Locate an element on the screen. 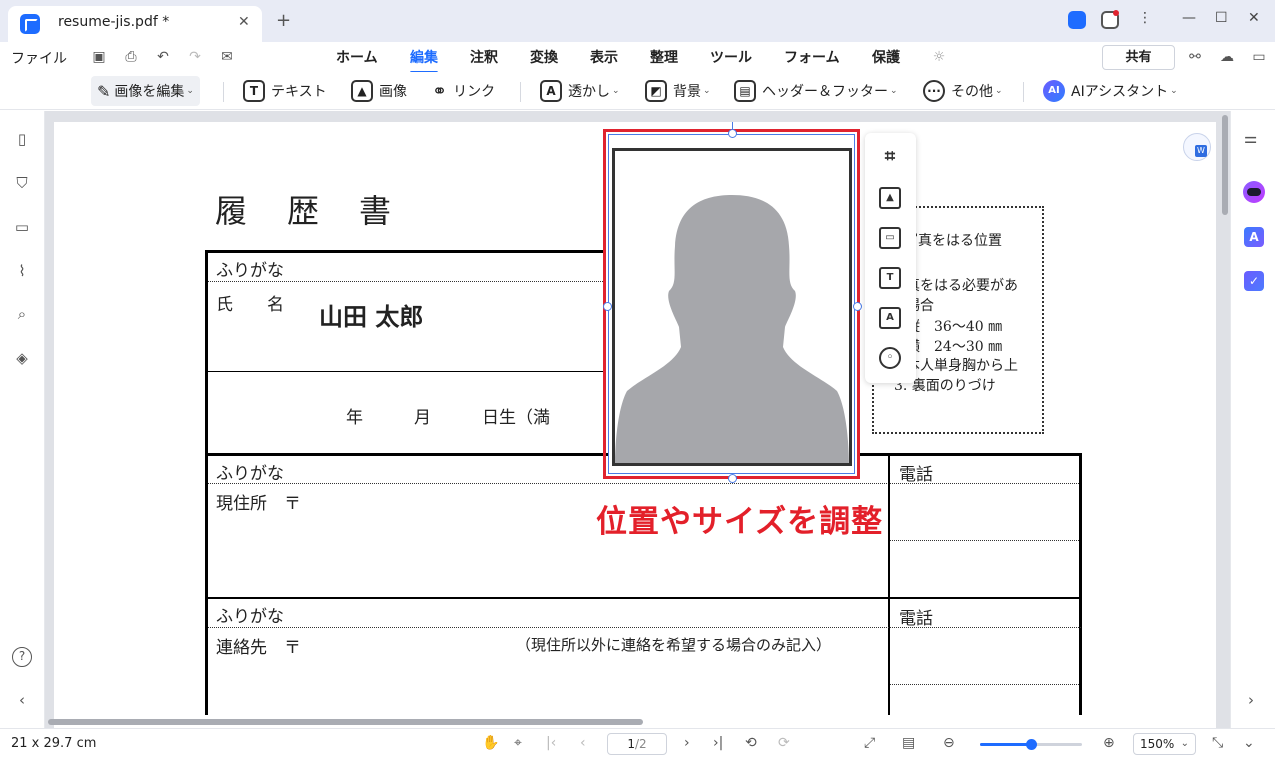 The height and width of the screenshot is (758, 1275). share-button: 共有 is located at coordinates (1138, 57).